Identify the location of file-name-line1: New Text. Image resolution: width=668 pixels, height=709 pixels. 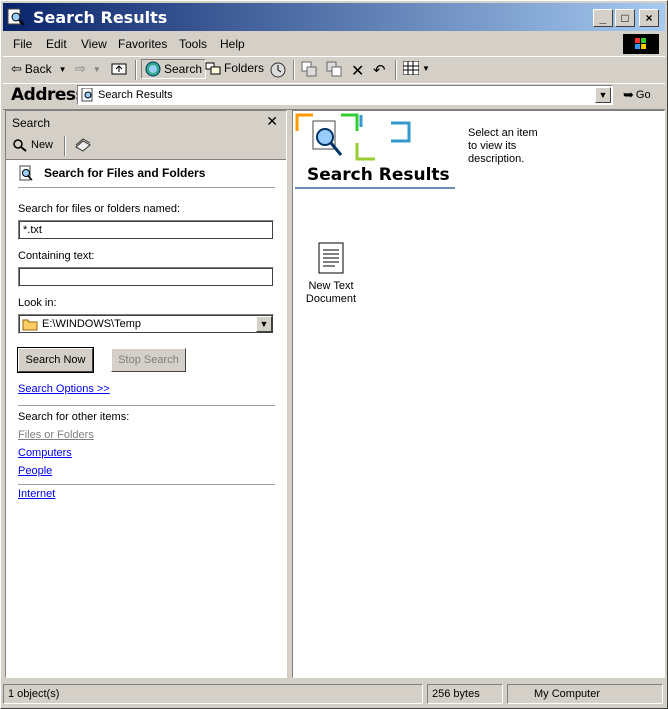
(331, 286).